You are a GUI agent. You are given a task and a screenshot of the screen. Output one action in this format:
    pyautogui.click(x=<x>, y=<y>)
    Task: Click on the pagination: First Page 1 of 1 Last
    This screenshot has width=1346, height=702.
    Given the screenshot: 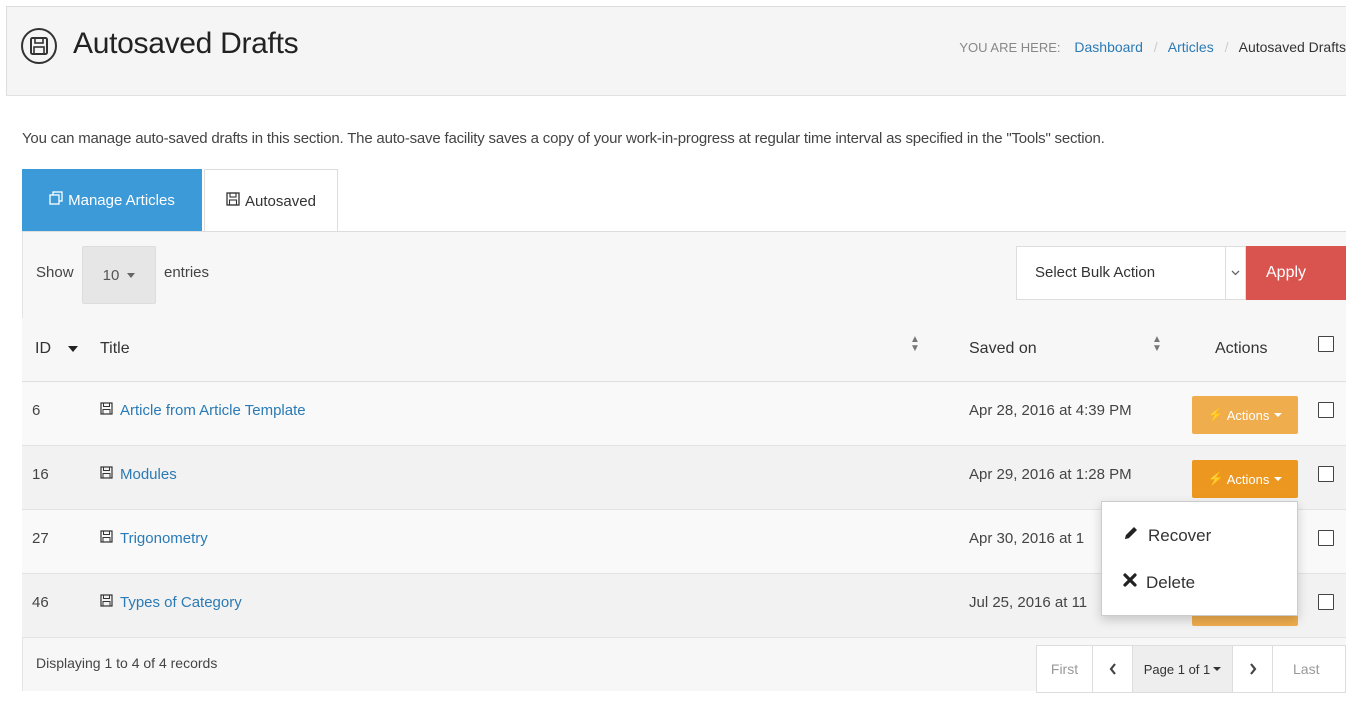 What is the action you would take?
    pyautogui.click(x=1191, y=669)
    